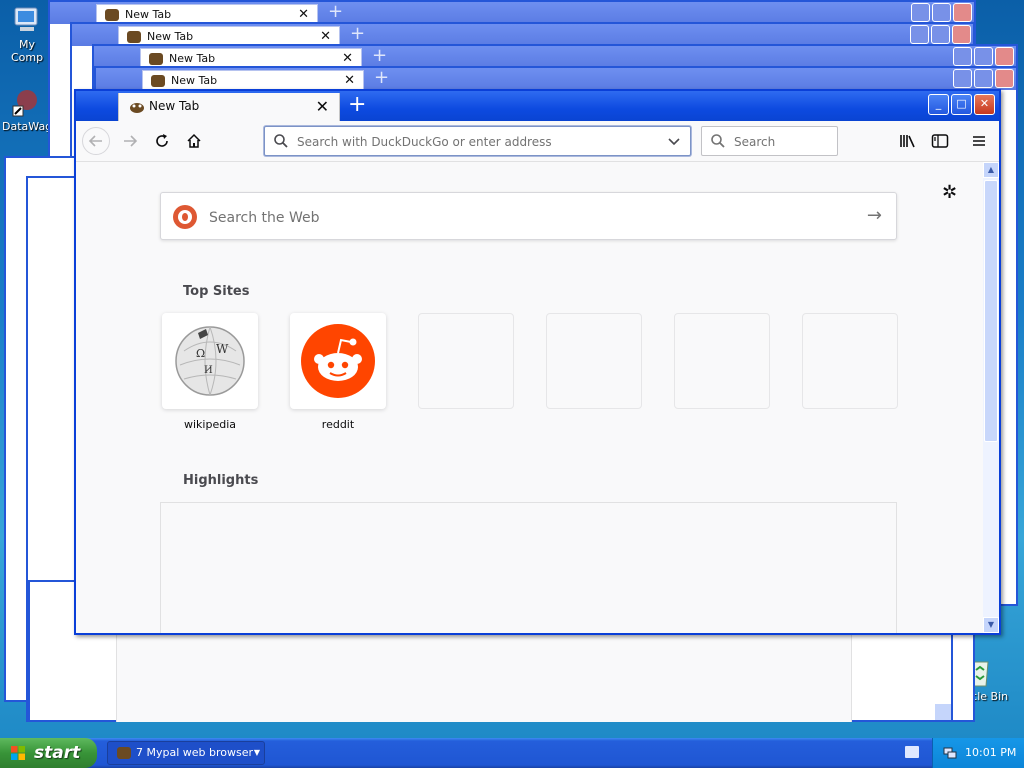  Describe the element at coordinates (18, 753) in the screenshot. I see `windows-flag-icon` at that location.